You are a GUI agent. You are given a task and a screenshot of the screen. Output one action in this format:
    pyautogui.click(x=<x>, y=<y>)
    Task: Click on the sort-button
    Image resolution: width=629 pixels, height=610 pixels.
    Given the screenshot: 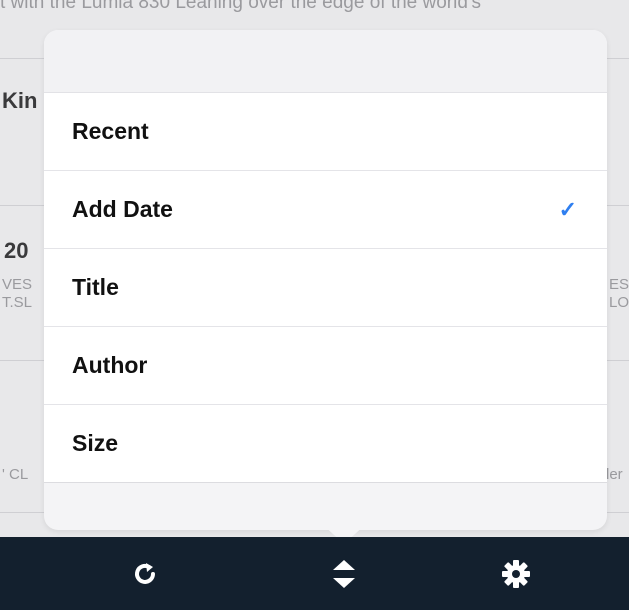 What is the action you would take?
    pyautogui.click(x=344, y=573)
    